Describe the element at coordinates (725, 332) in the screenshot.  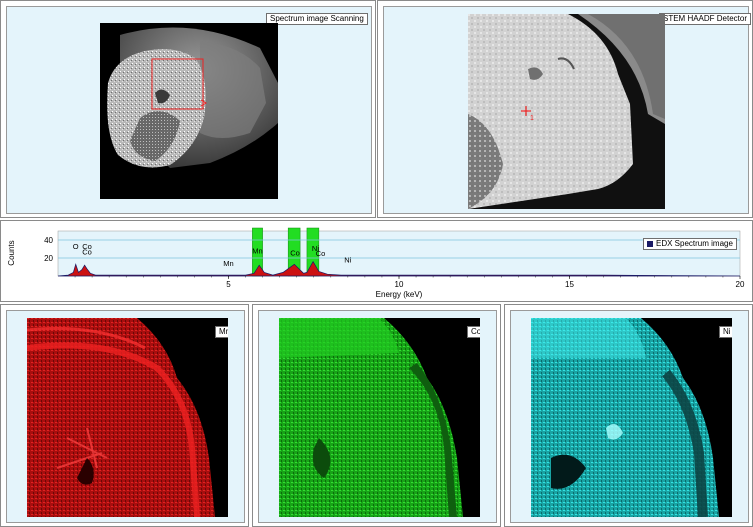
I see `ni-map-label: Ni` at that location.